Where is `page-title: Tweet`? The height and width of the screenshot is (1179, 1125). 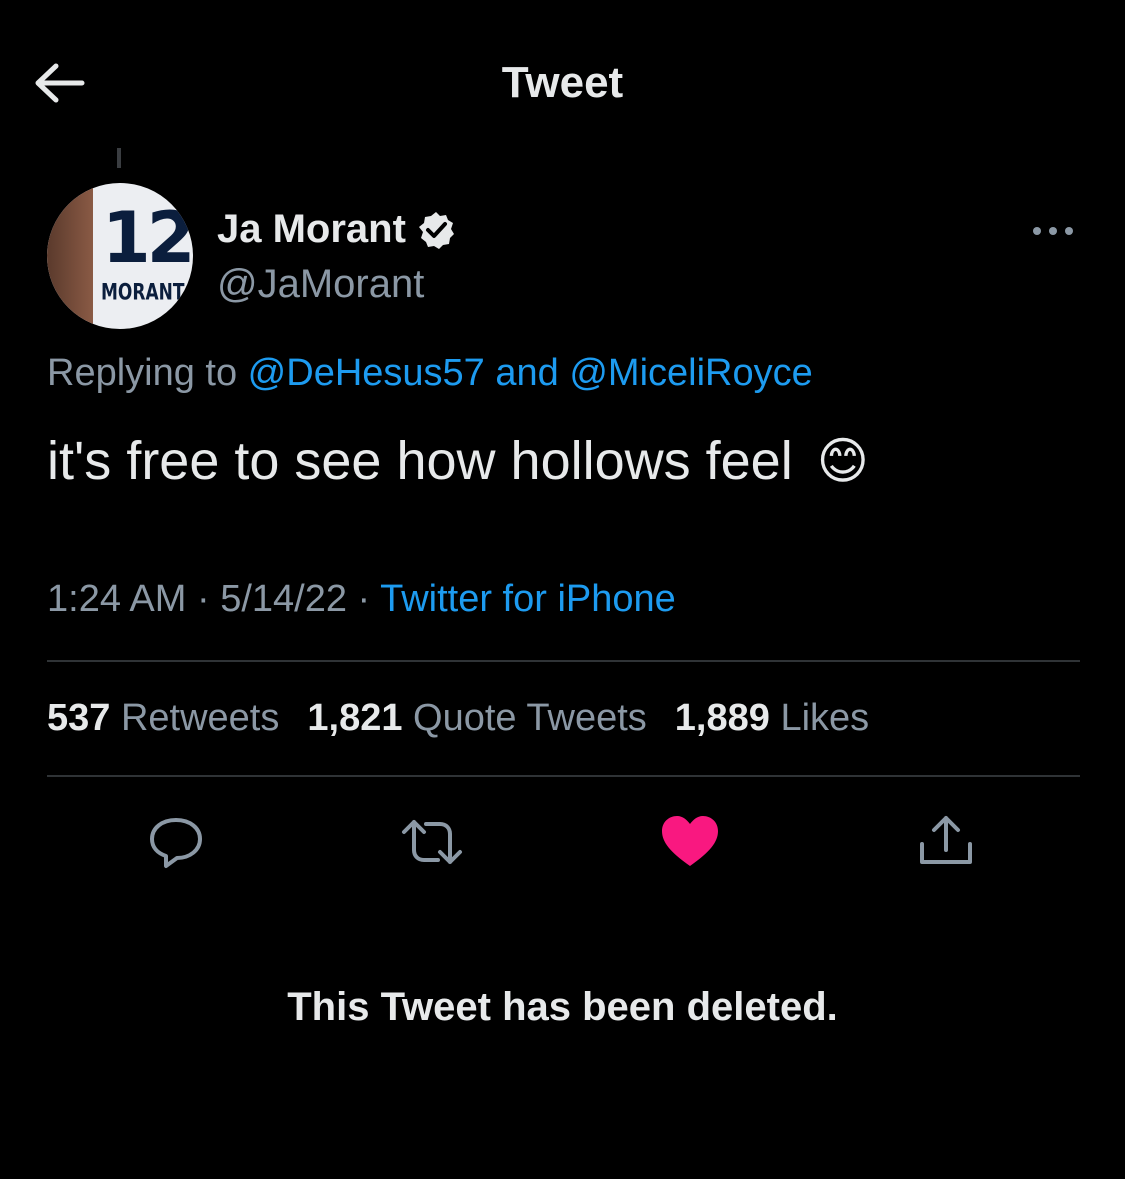
page-title: Tweet is located at coordinates (562, 82).